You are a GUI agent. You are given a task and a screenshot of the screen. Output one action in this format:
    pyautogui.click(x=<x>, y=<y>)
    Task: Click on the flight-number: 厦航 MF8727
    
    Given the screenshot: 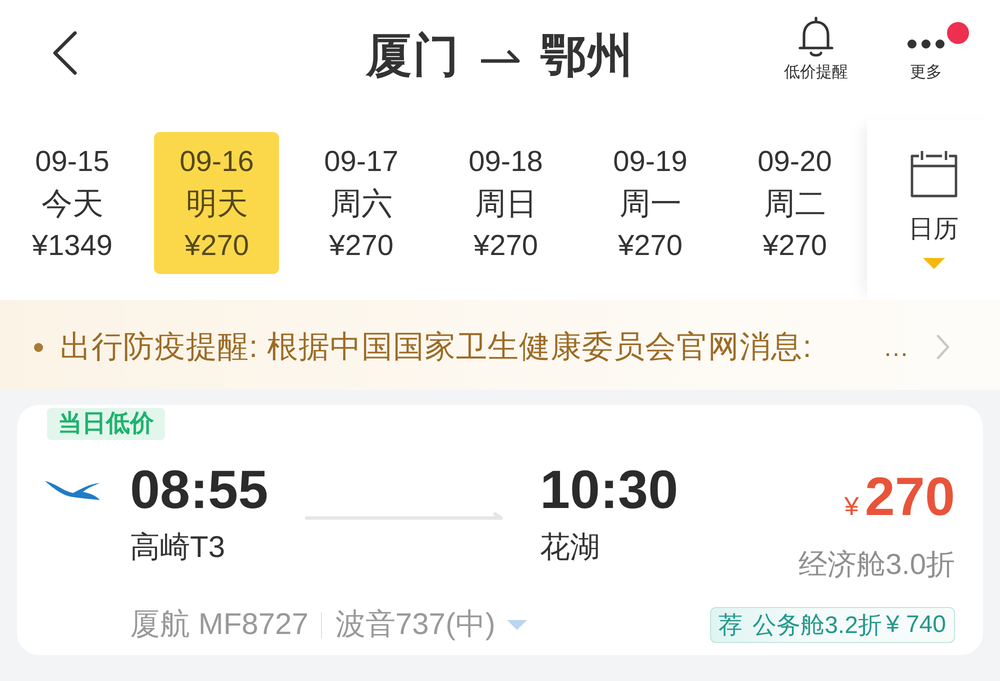 What is the action you would take?
    pyautogui.click(x=219, y=625)
    